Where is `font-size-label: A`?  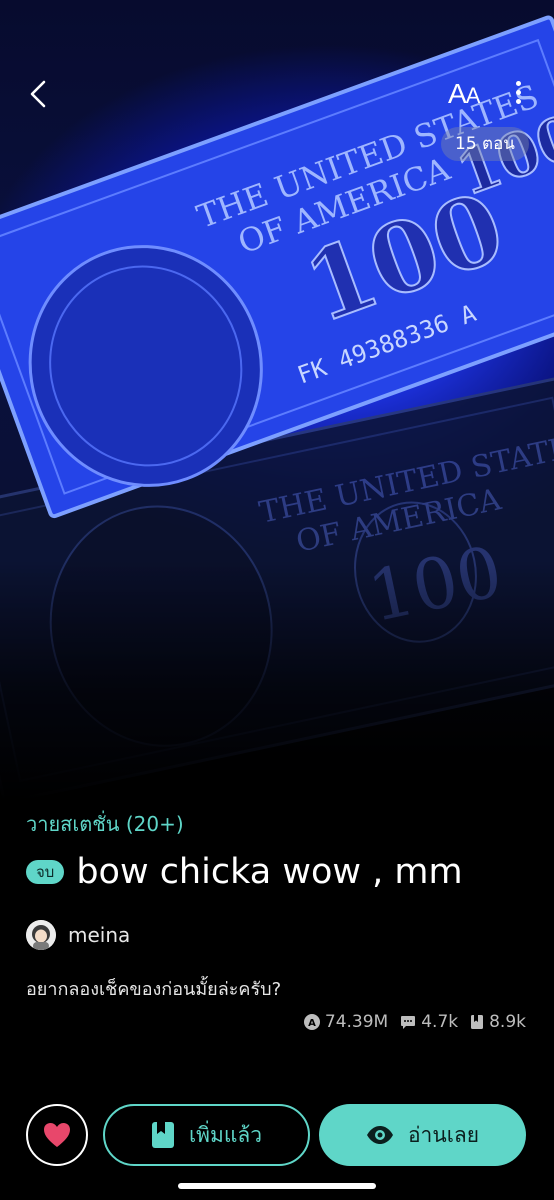 font-size-label: A is located at coordinates (457, 93).